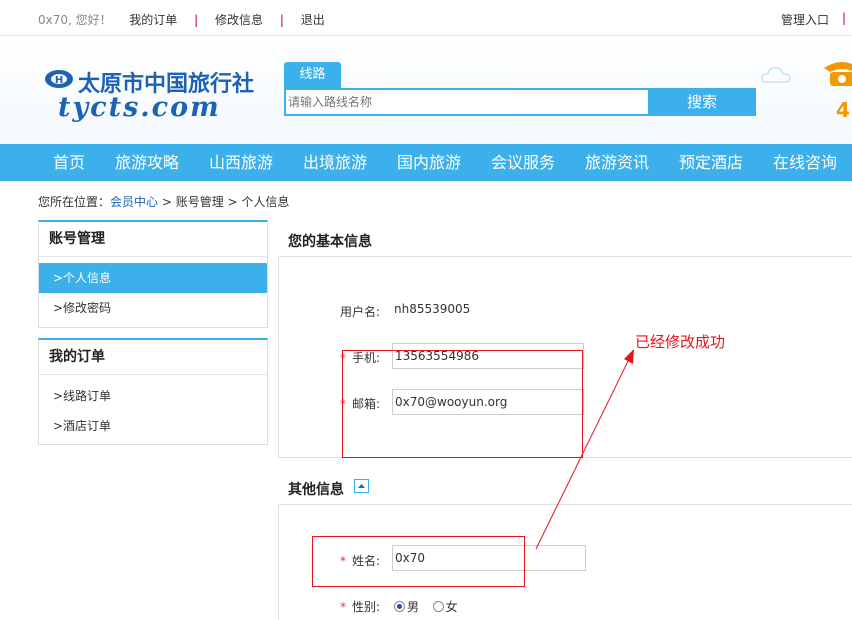 Image resolution: width=852 pixels, height=620 pixels. Describe the element at coordinates (451, 607) in the screenshot. I see `gender-female-label: 女` at that location.